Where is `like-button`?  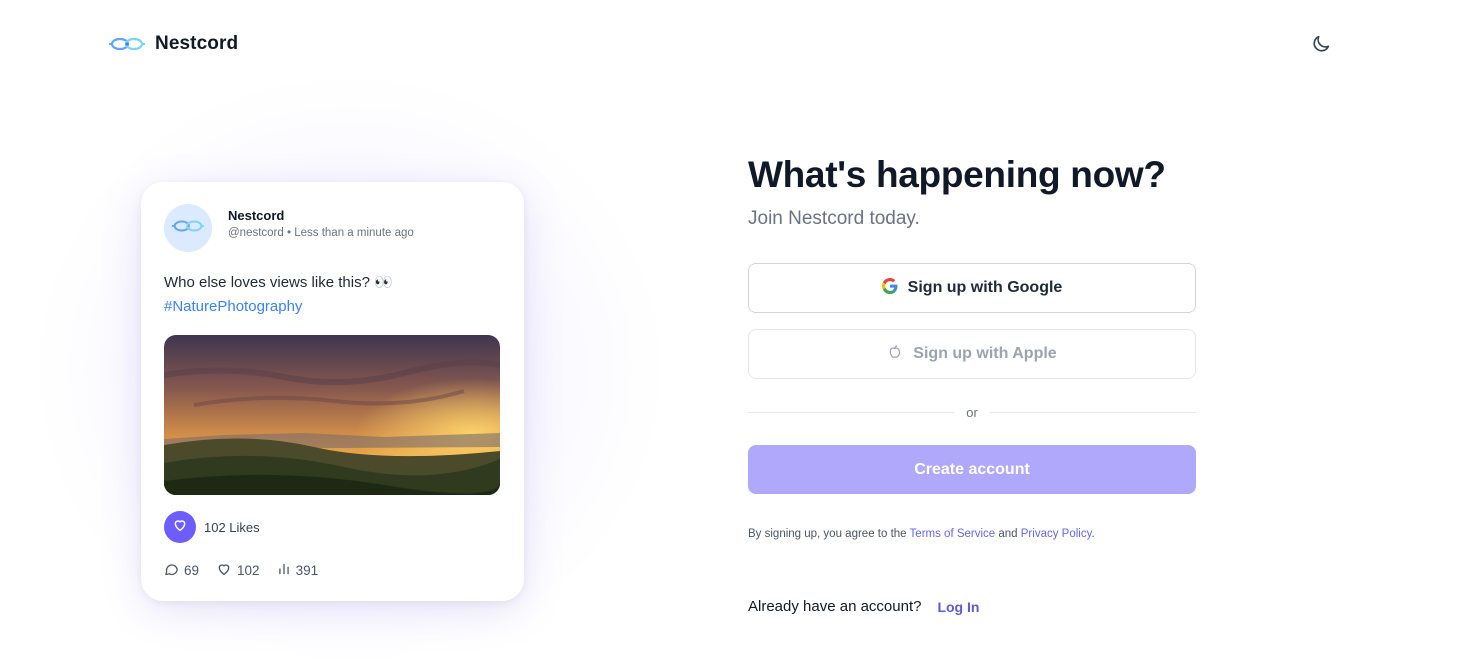
like-button is located at coordinates (180, 527).